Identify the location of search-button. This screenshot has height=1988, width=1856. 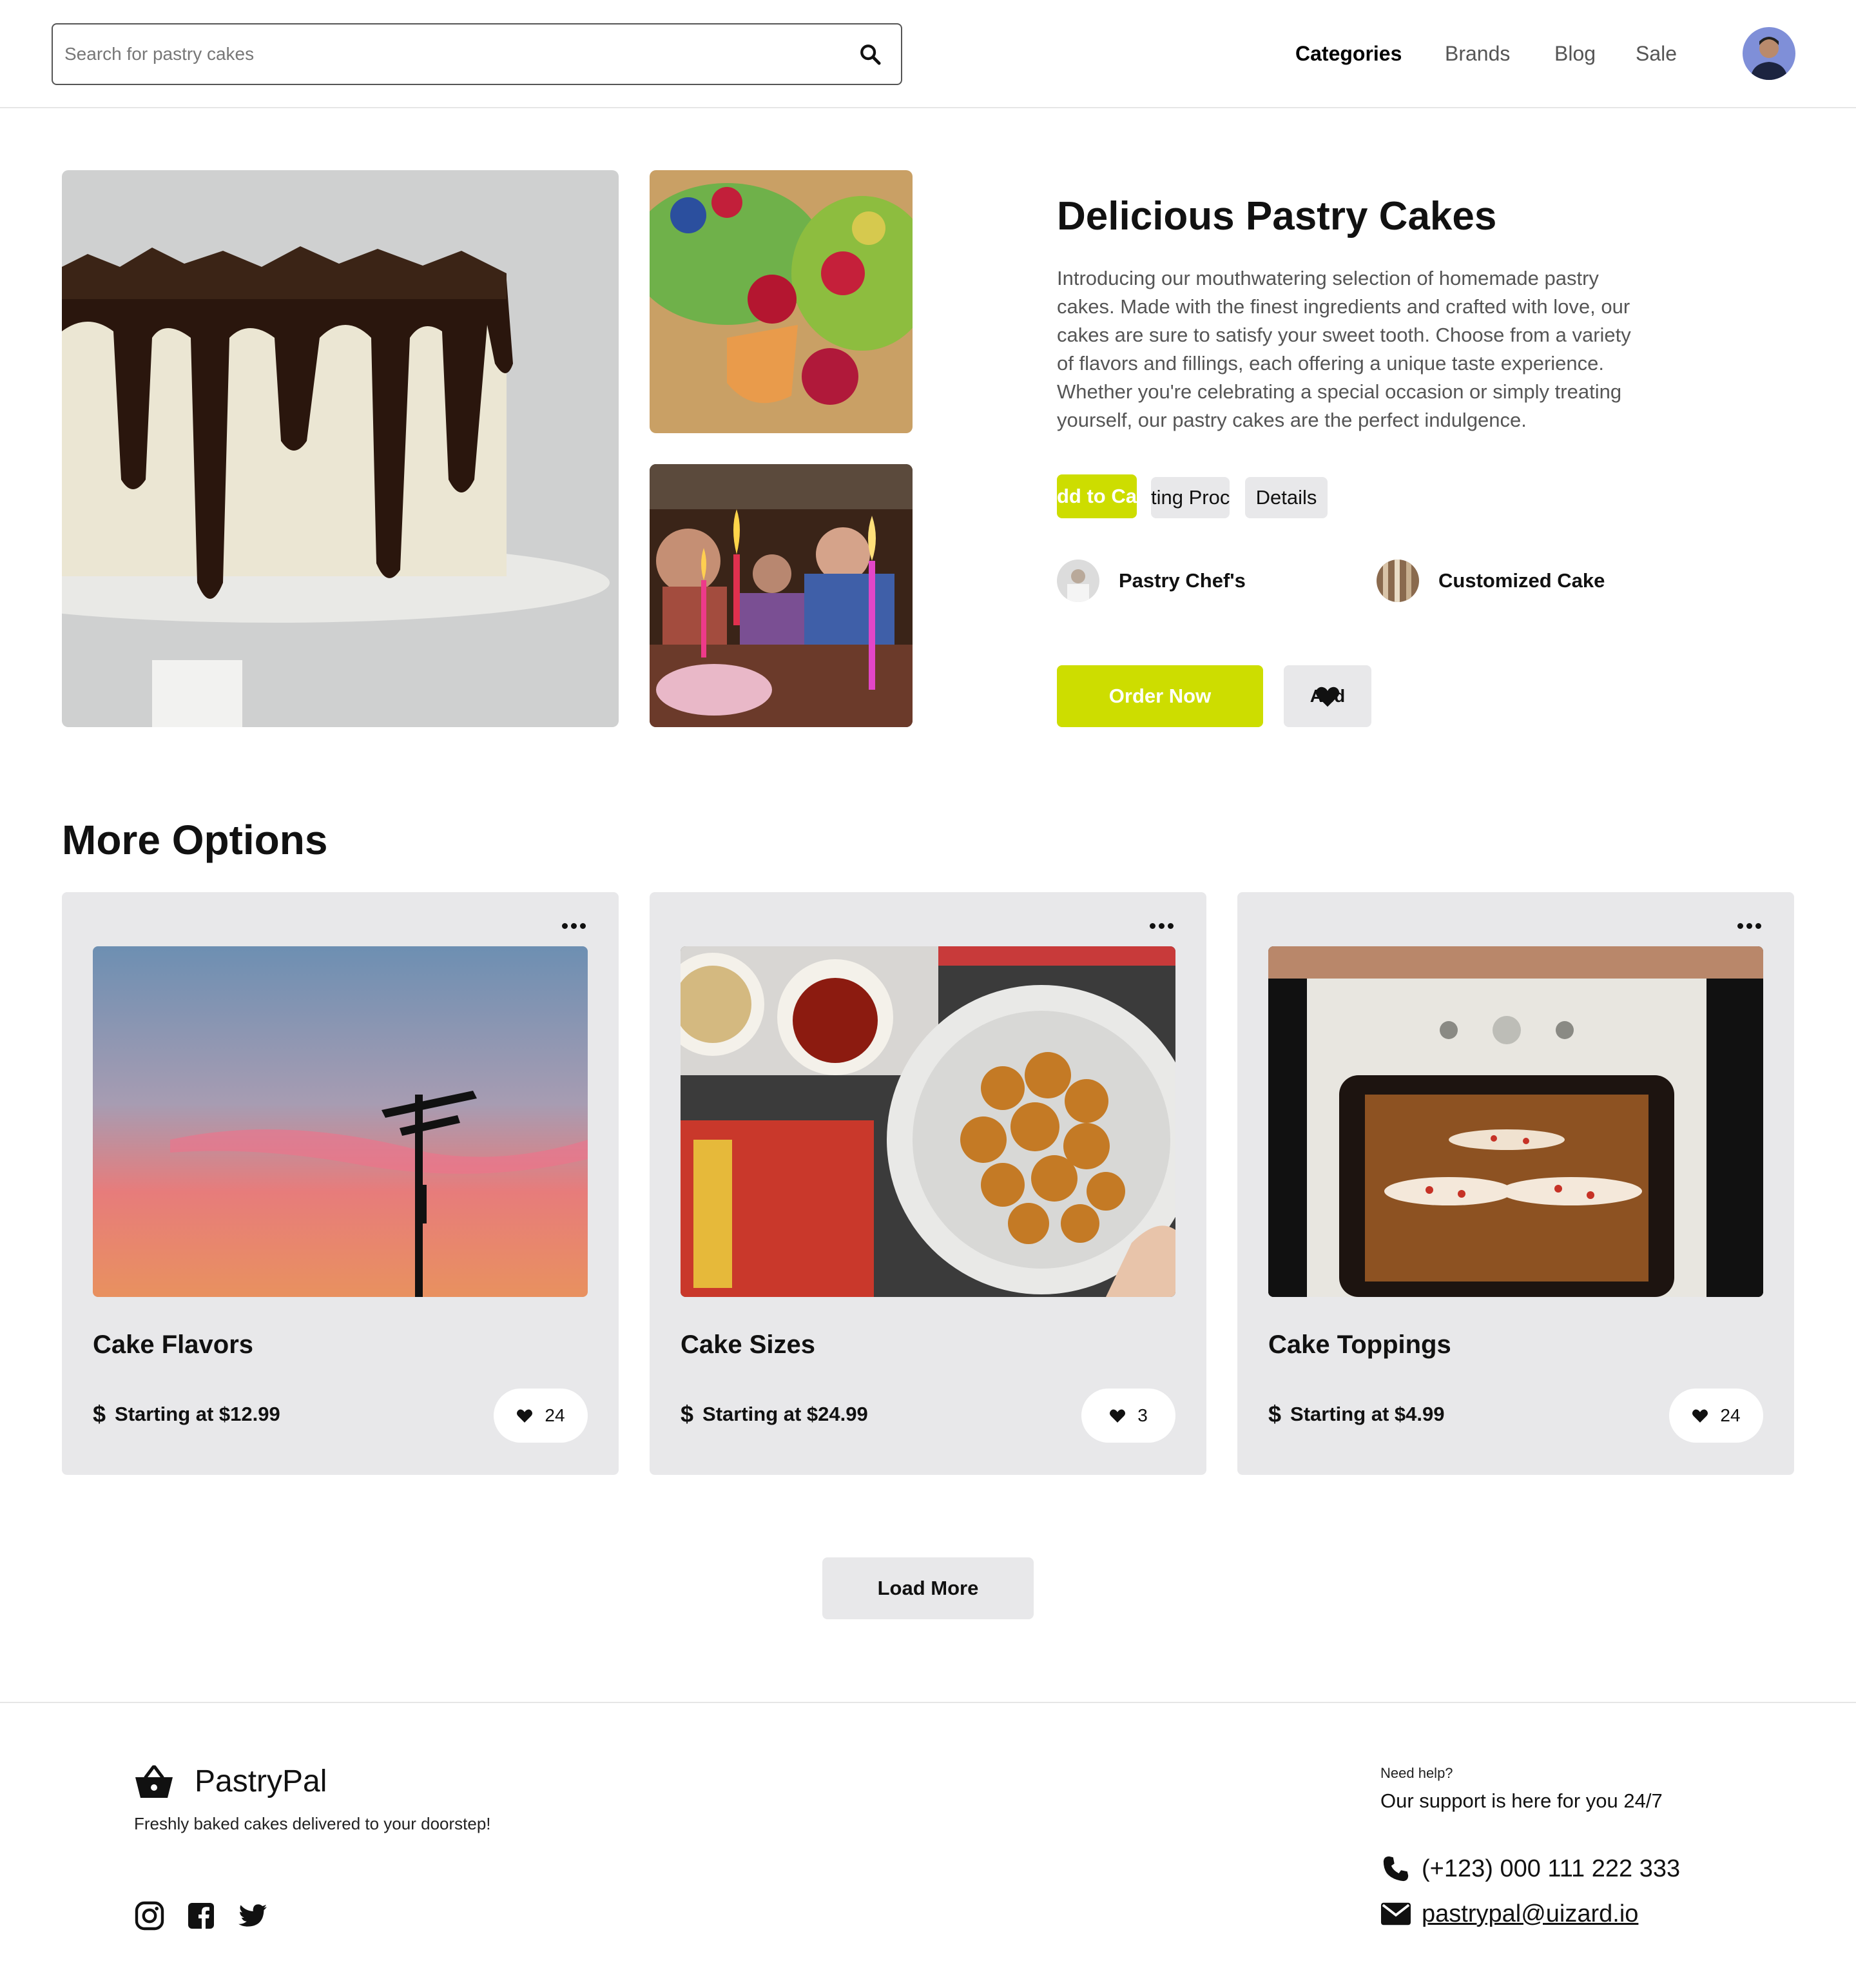
(870, 54).